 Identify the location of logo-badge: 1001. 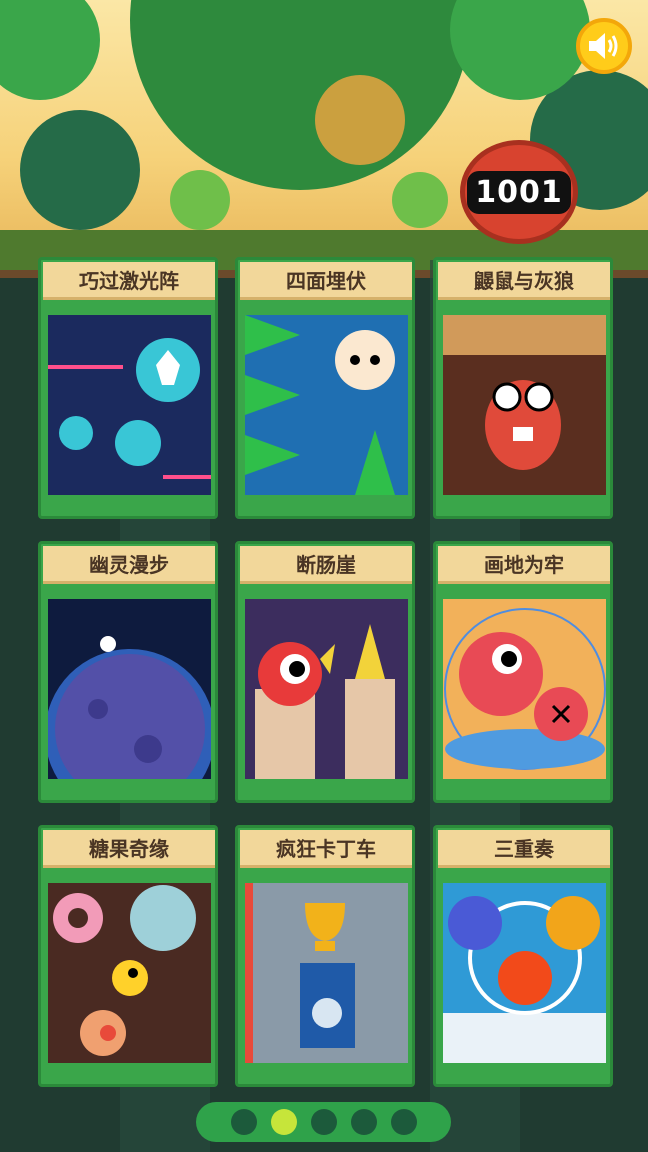
(519, 192).